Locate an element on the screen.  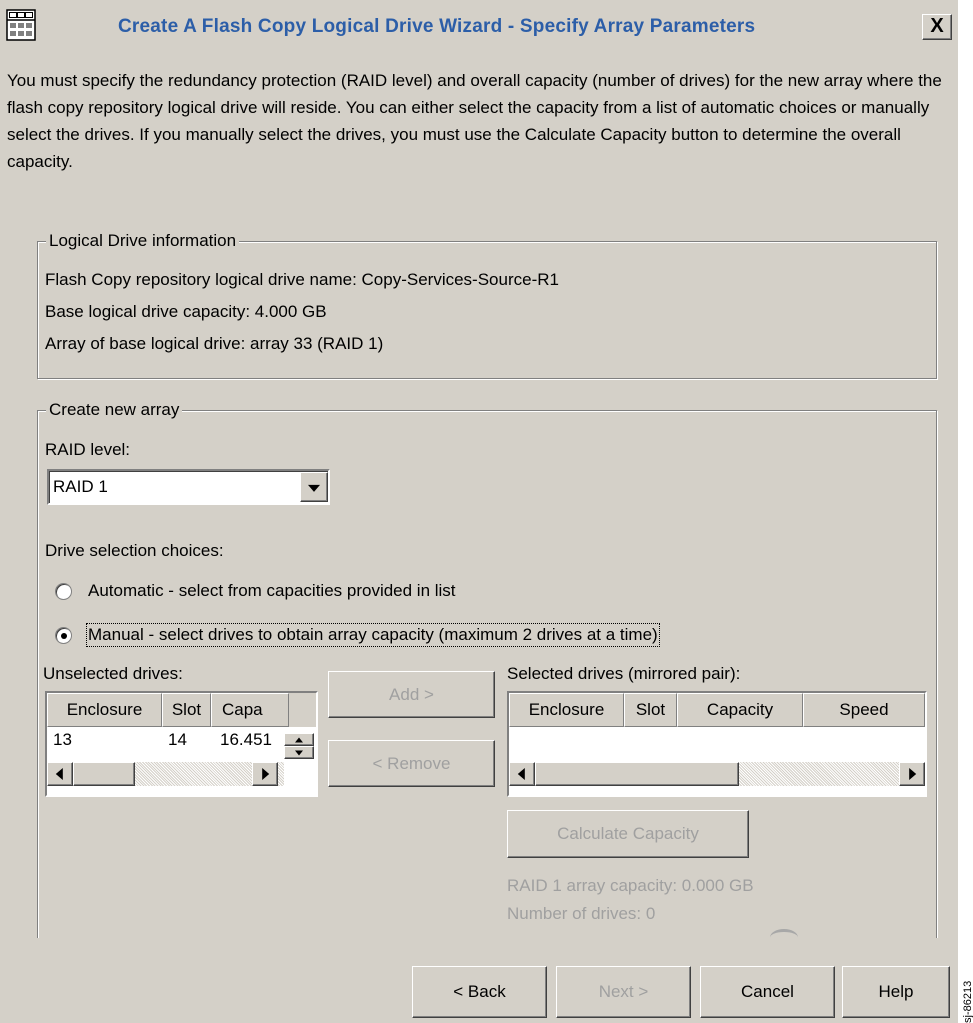
raid-level-label: RAID level: is located at coordinates (88, 449).